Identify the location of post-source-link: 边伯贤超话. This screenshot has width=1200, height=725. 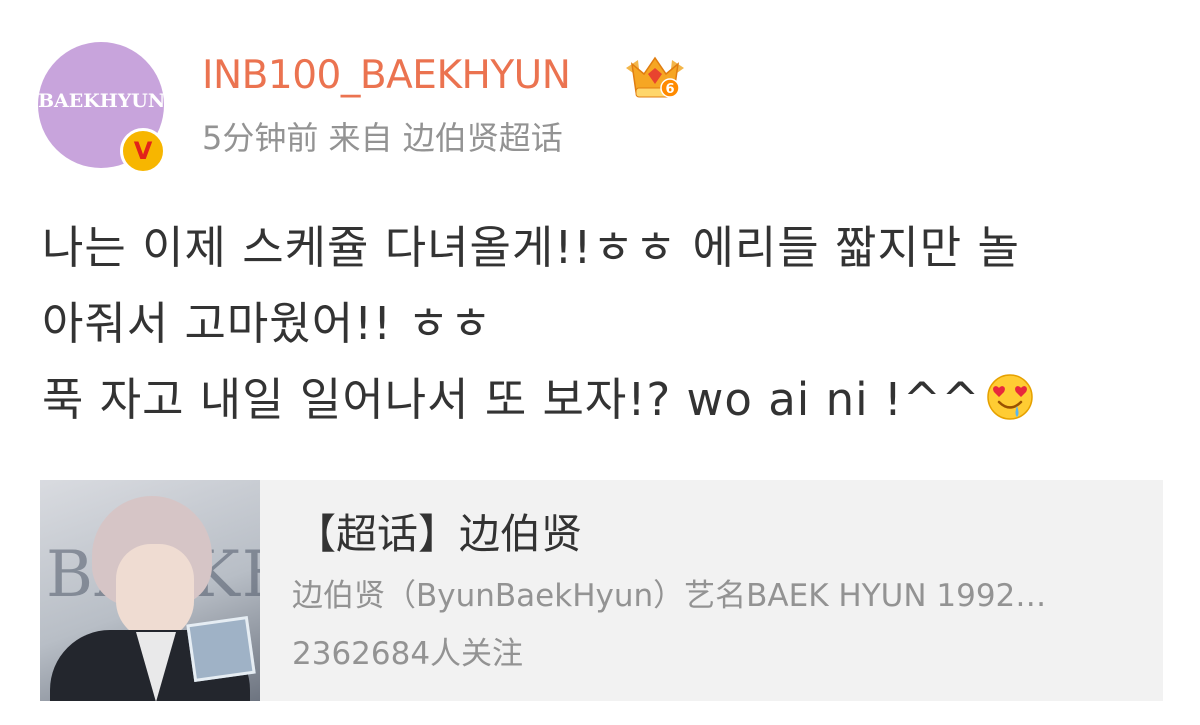
(483, 138).